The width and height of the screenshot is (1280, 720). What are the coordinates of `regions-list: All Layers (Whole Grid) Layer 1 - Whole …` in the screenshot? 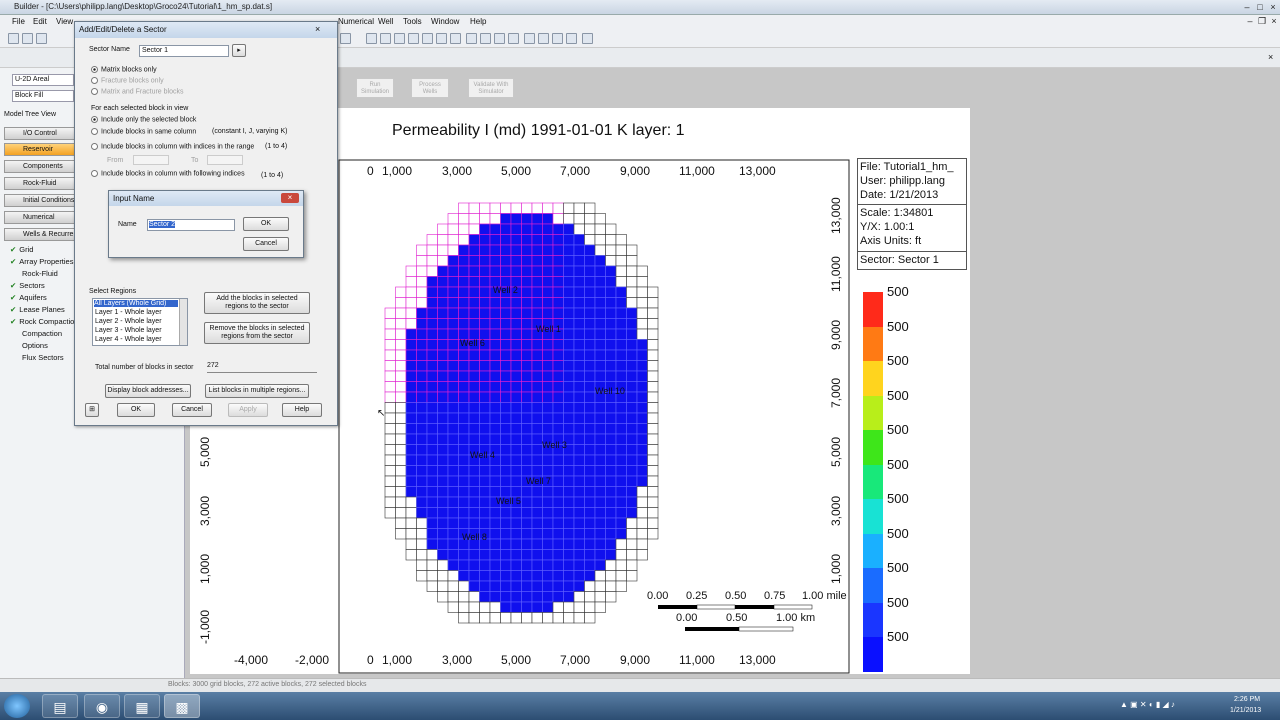 It's located at (140, 322).